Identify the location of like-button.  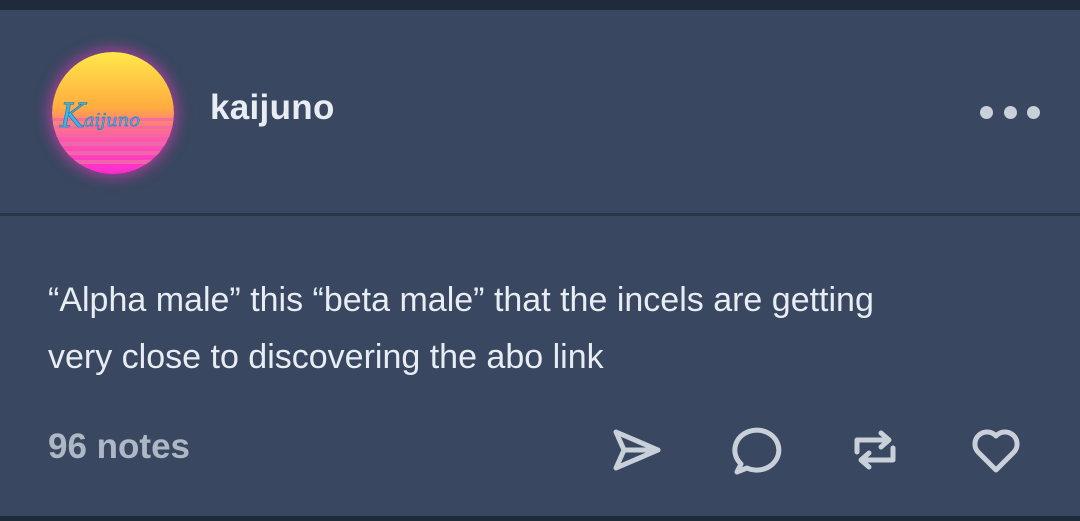
(996, 450).